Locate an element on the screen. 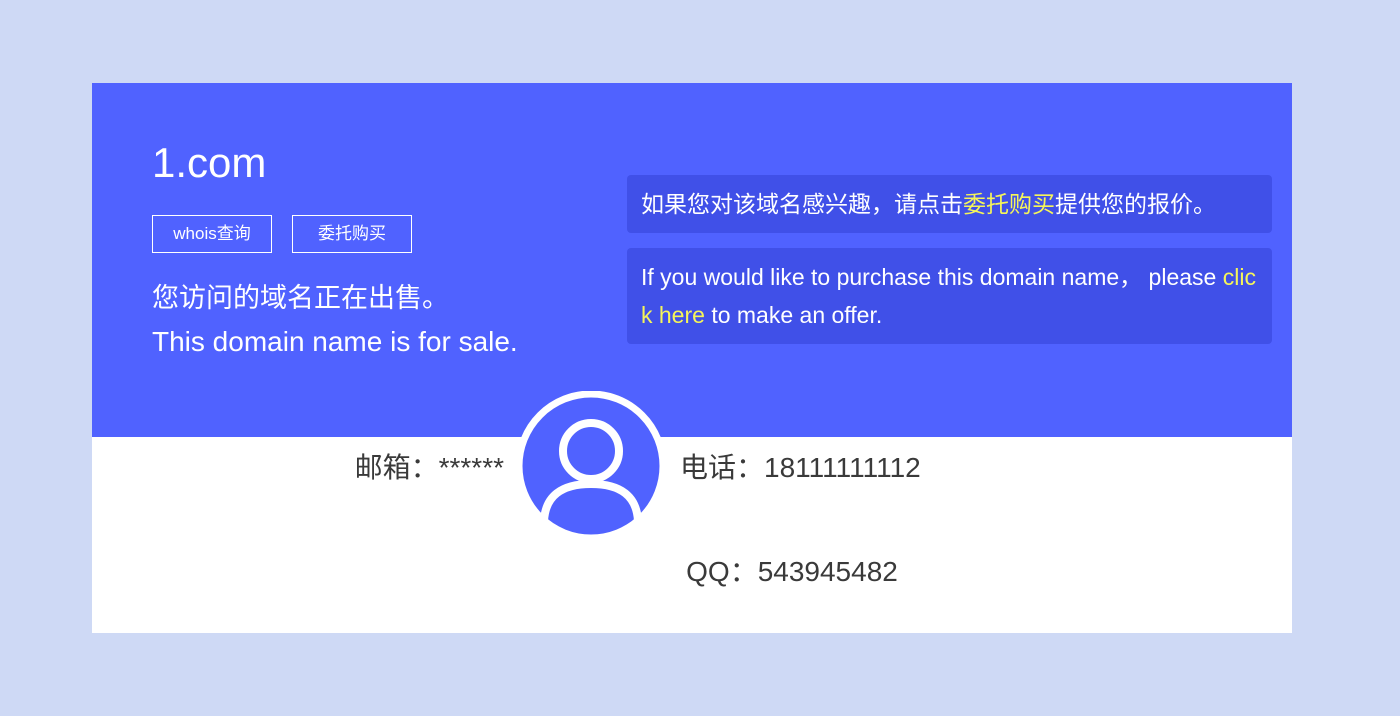 Image resolution: width=1400 pixels, height=716 pixels. contact-phone: 电话：18111111112 is located at coordinates (800, 467).